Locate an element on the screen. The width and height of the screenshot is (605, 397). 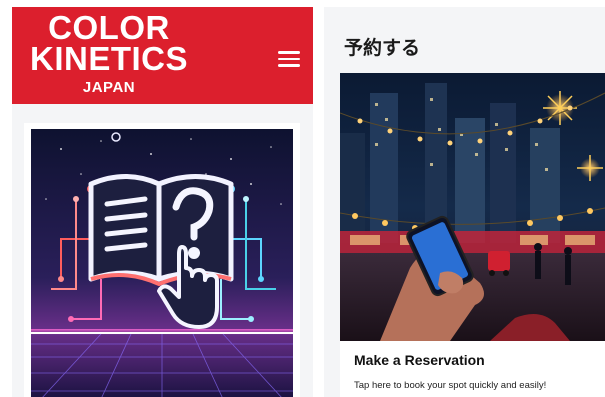
hamburger-menu-icon is located at coordinates (289, 58).